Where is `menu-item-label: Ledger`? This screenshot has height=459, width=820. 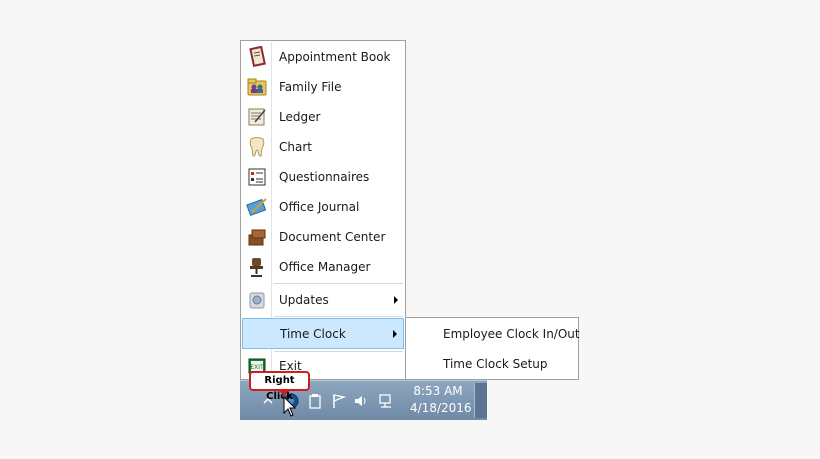 menu-item-label: Ledger is located at coordinates (300, 117).